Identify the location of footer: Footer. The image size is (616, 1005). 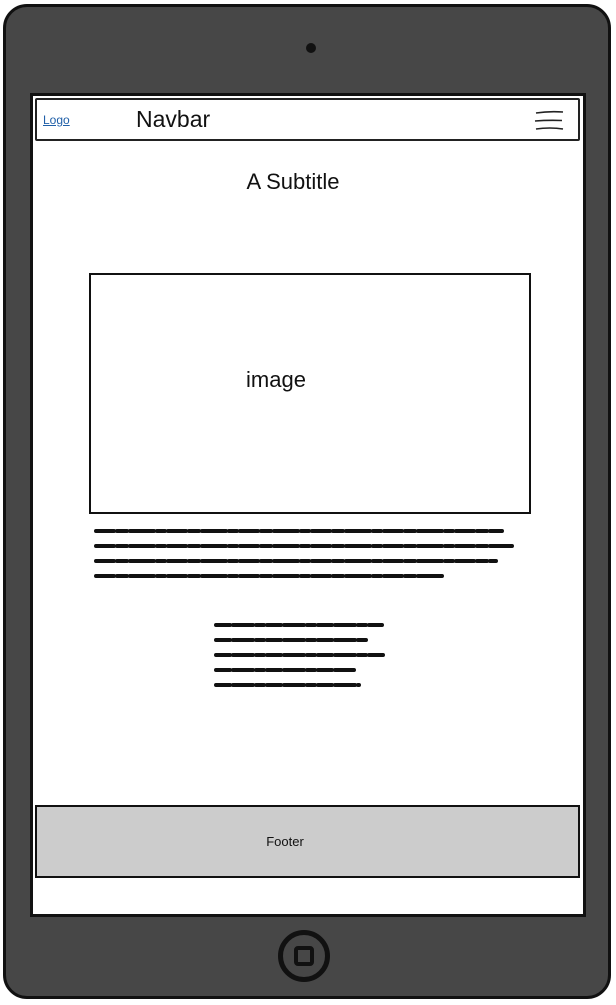
(307, 841).